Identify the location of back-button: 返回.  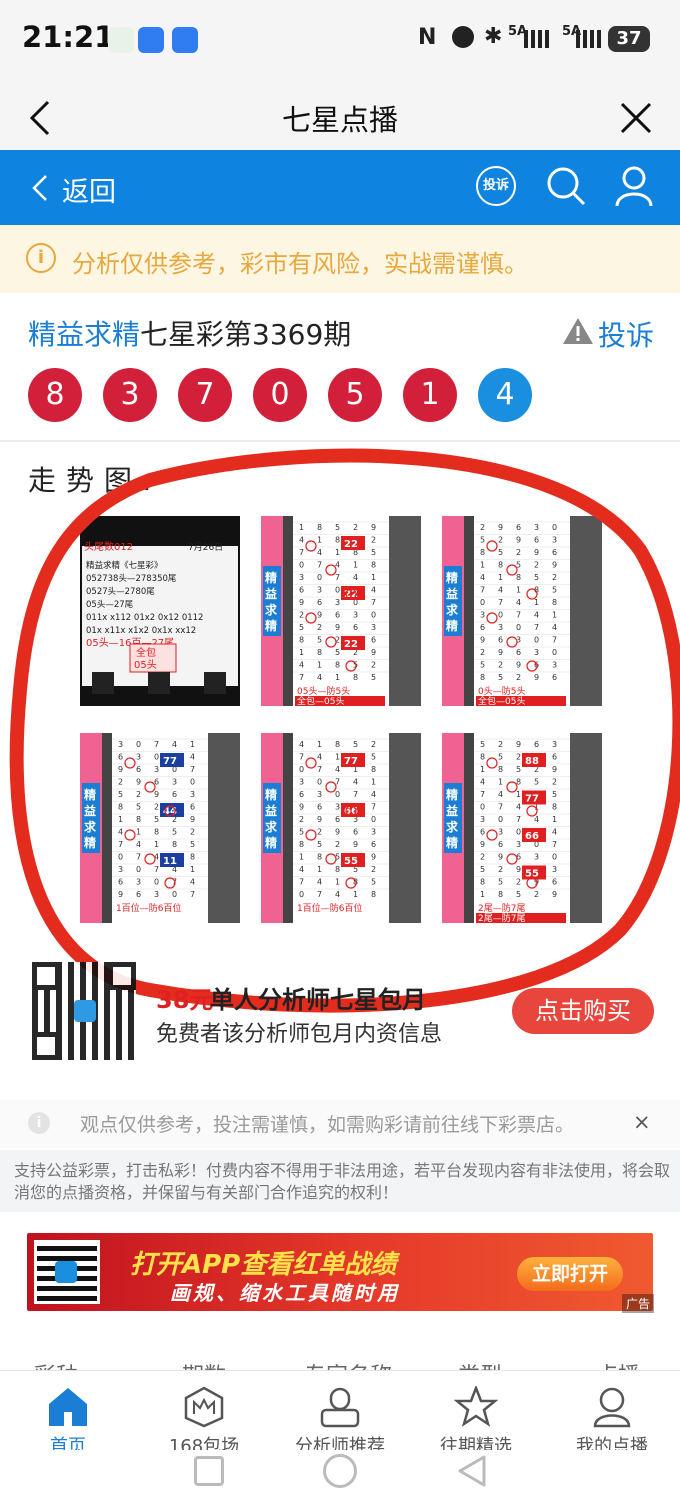
(89, 189).